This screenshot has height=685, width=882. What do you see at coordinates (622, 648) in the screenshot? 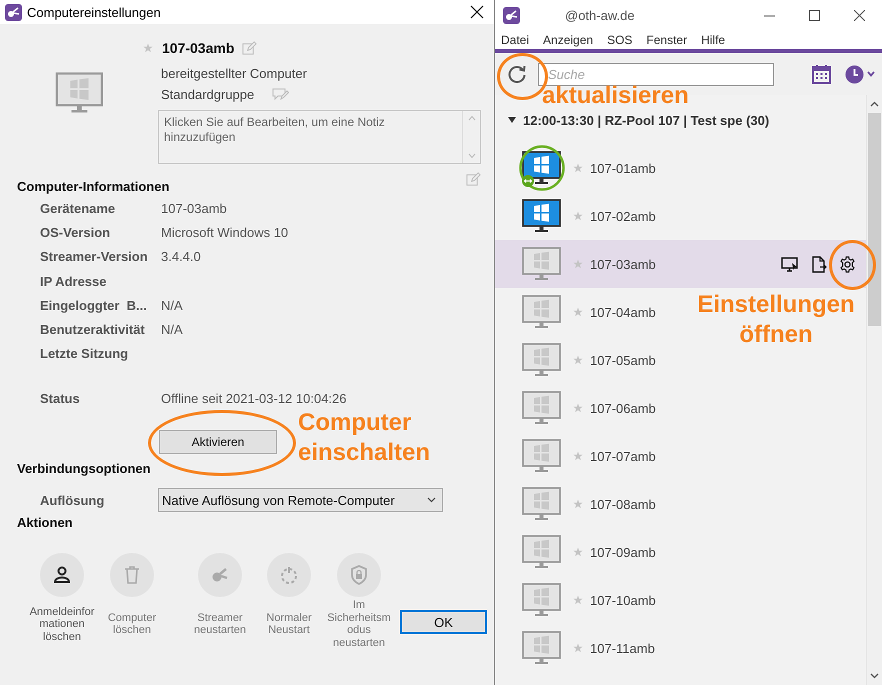
I see `computer-name: 107-11amb` at bounding box center [622, 648].